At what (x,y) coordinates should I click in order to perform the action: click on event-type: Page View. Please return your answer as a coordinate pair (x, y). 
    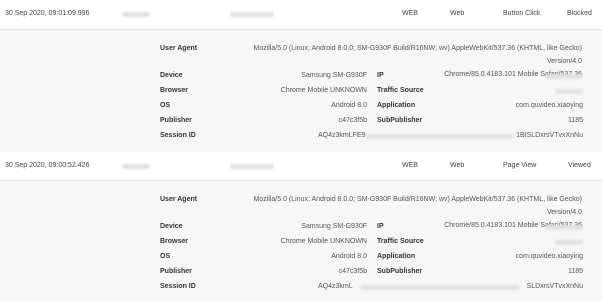
    Looking at the image, I should click on (520, 165).